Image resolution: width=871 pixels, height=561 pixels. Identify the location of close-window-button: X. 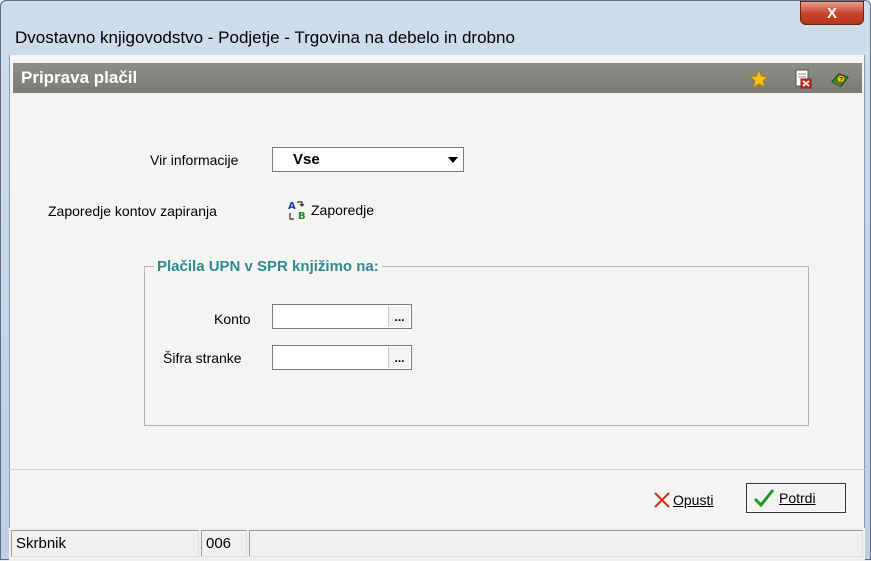
(832, 13).